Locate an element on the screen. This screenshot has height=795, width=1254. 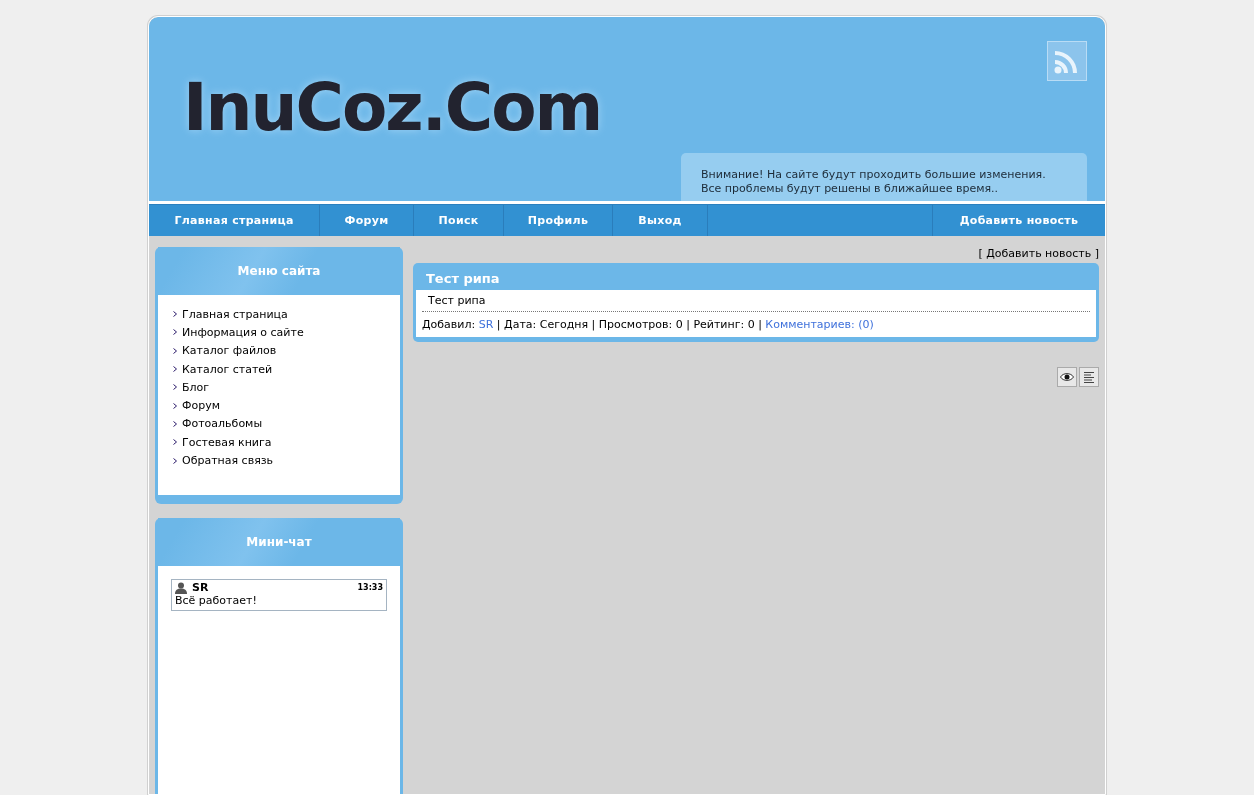
menu-link: Блог is located at coordinates (196, 387).